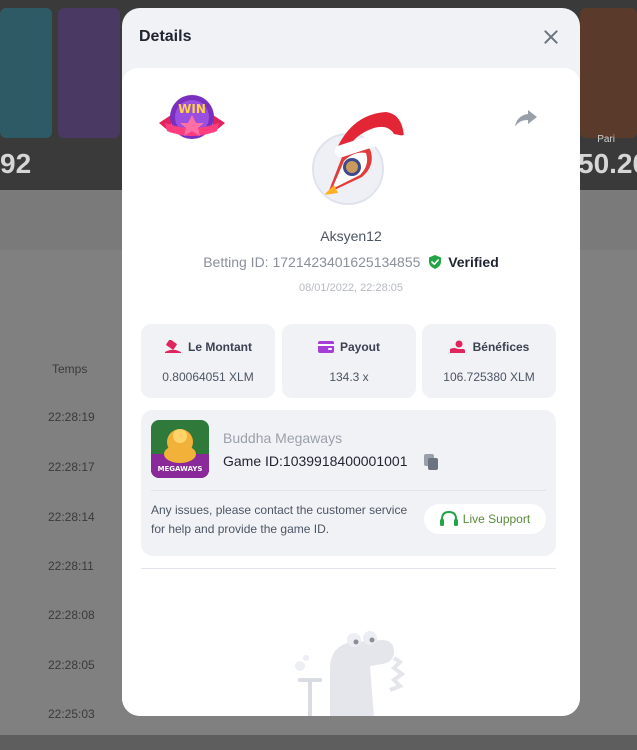  I want to click on win-amount-right: 50.20, so click(607, 163).